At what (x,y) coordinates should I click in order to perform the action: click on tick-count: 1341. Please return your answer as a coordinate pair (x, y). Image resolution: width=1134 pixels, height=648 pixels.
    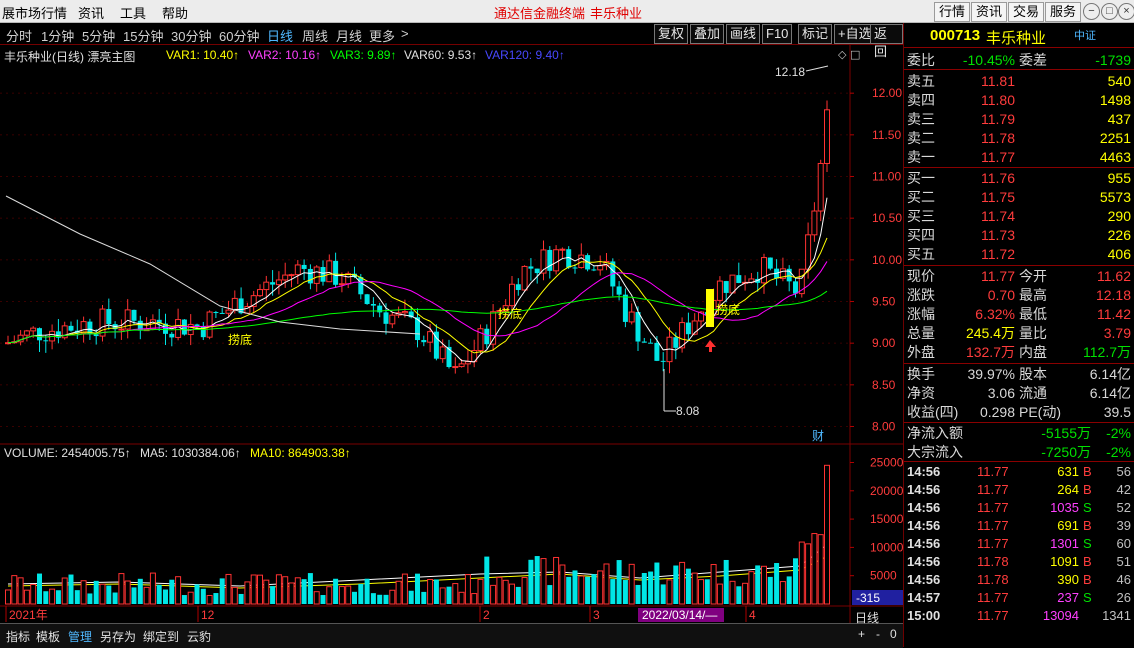
    Looking at the image, I should click on (1116, 615).